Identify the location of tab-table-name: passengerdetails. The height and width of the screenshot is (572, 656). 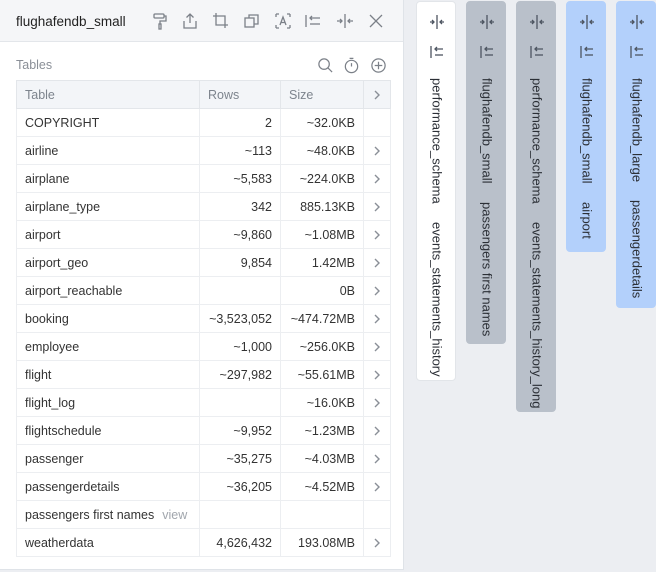
(637, 249).